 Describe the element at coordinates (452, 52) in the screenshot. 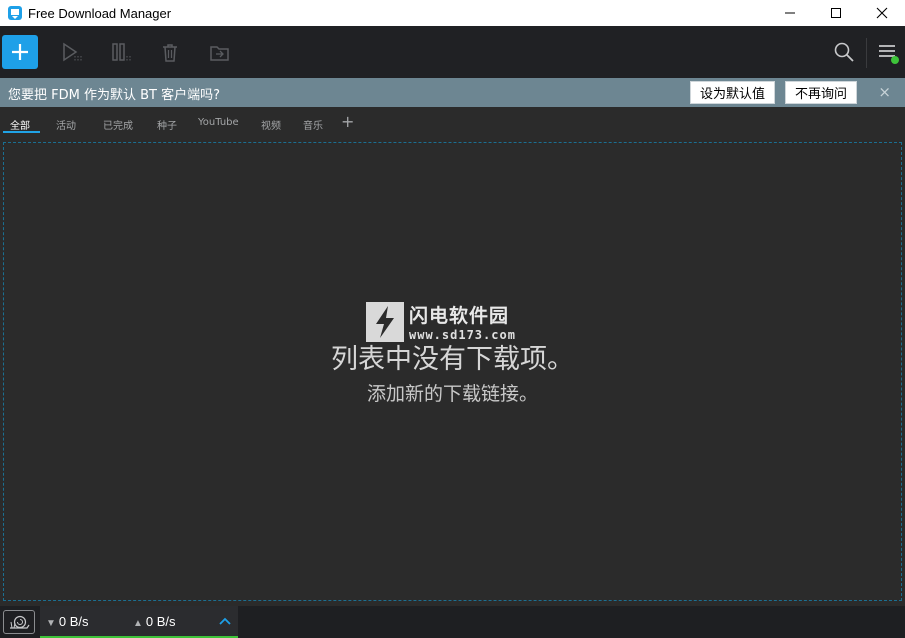

I see `toolbar` at that location.